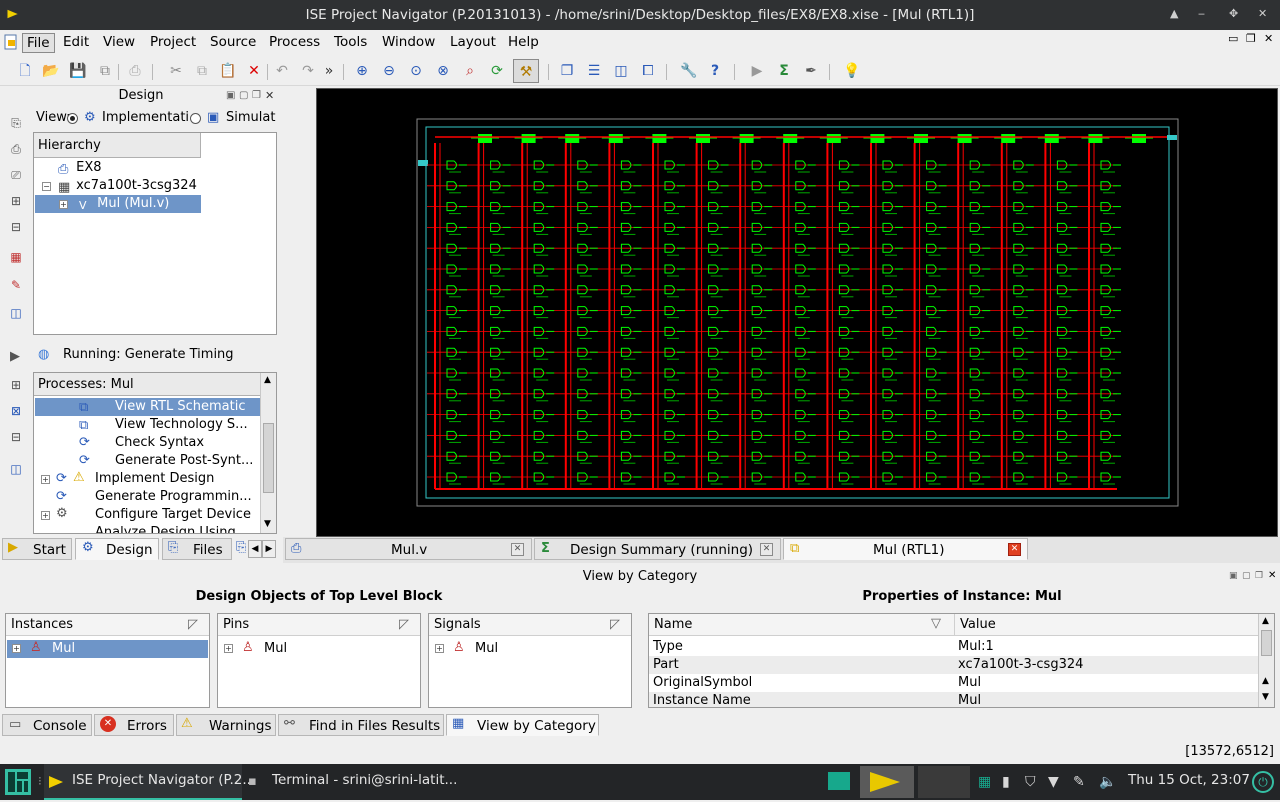 The height and width of the screenshot is (802, 1280). What do you see at coordinates (16, 285) in the screenshot?
I see `left-tool-7-icon: ✎` at bounding box center [16, 285].